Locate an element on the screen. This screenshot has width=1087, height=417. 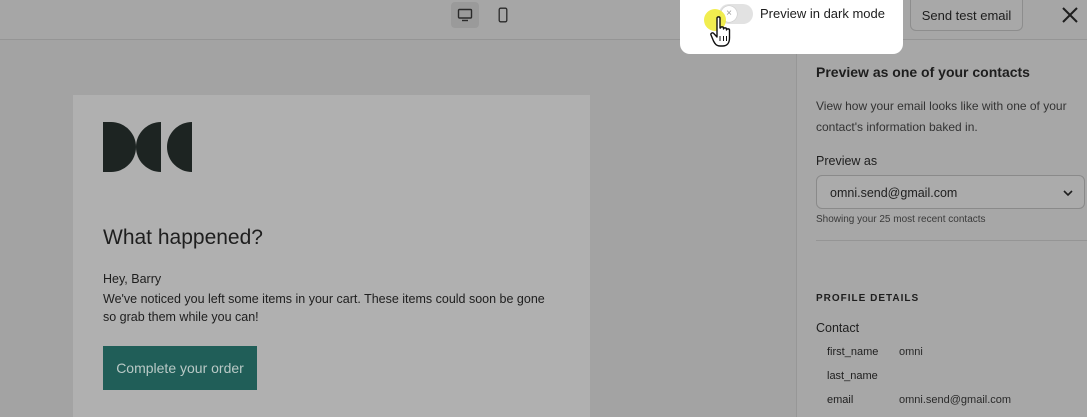
desktop-preview-button is located at coordinates (465, 15).